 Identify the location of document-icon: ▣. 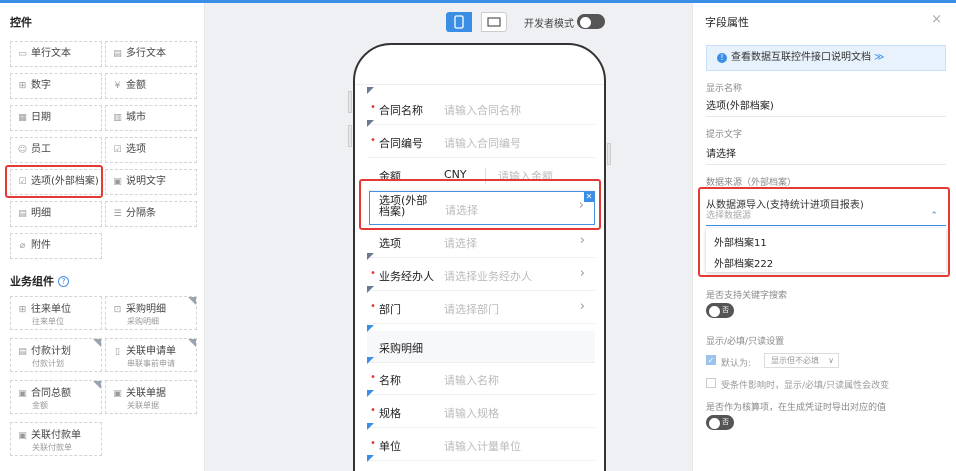
(117, 394).